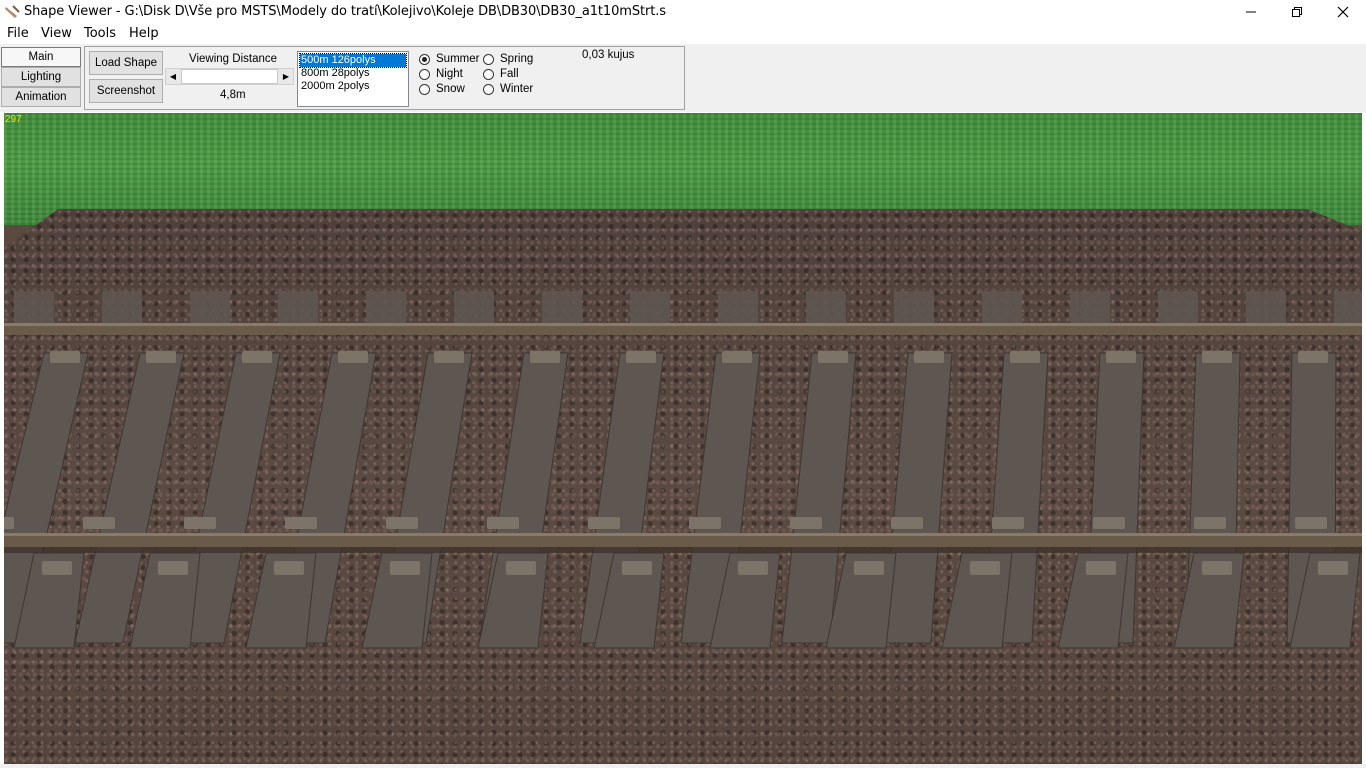  I want to click on menu-view: View, so click(56, 33).